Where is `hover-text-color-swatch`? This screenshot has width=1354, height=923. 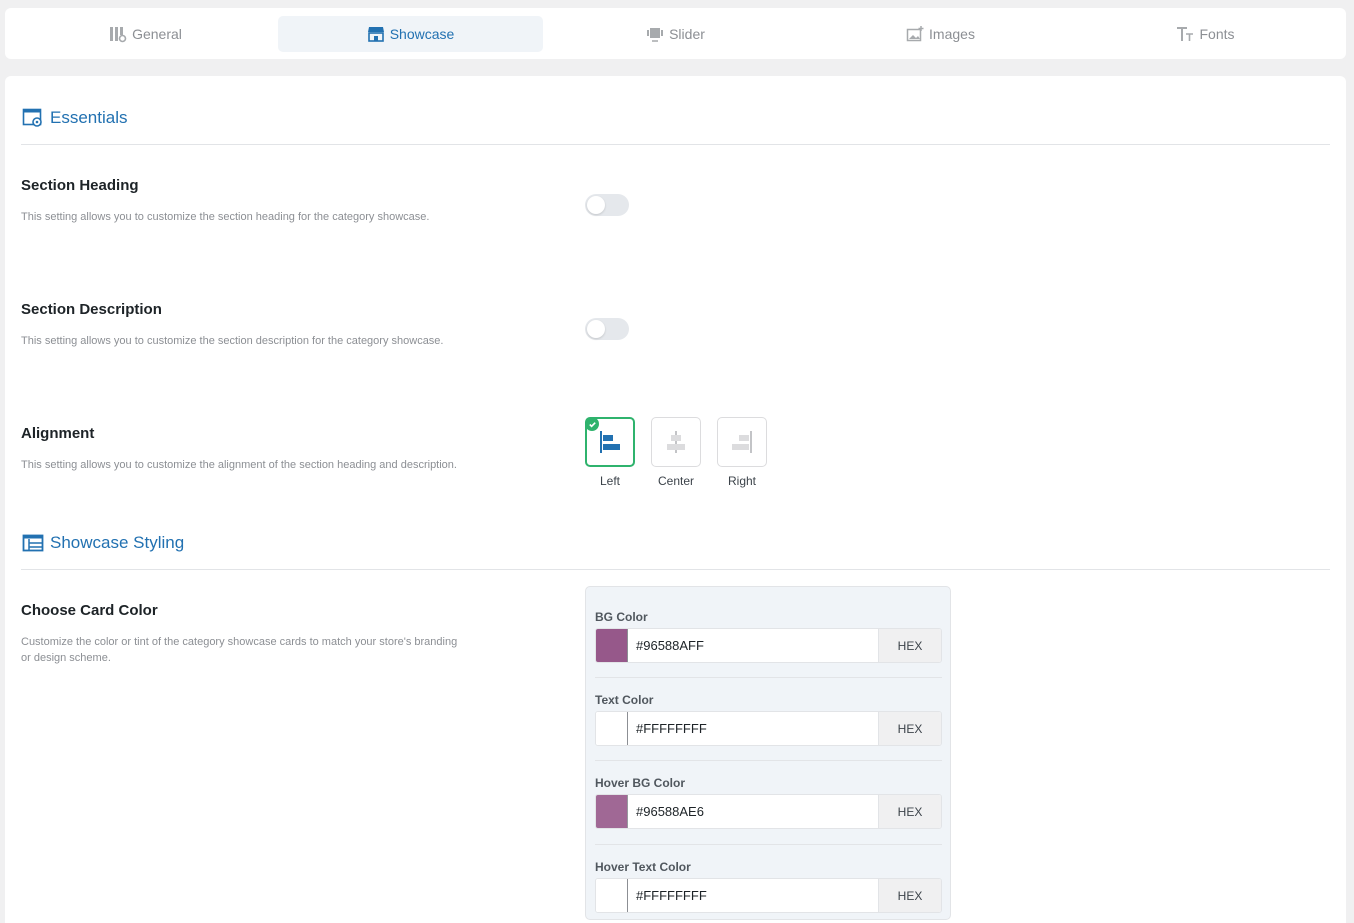
hover-text-color-swatch is located at coordinates (612, 895).